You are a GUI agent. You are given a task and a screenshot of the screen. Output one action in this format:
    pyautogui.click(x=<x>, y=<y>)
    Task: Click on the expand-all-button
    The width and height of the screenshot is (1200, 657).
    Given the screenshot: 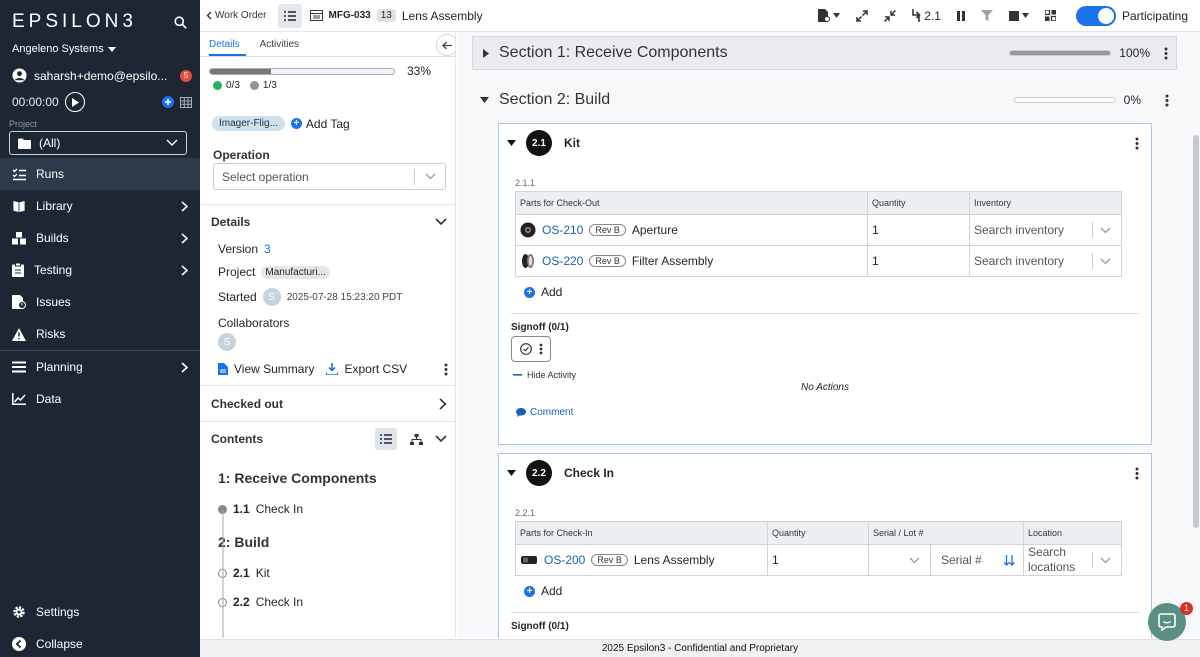 What is the action you would take?
    pyautogui.click(x=862, y=16)
    